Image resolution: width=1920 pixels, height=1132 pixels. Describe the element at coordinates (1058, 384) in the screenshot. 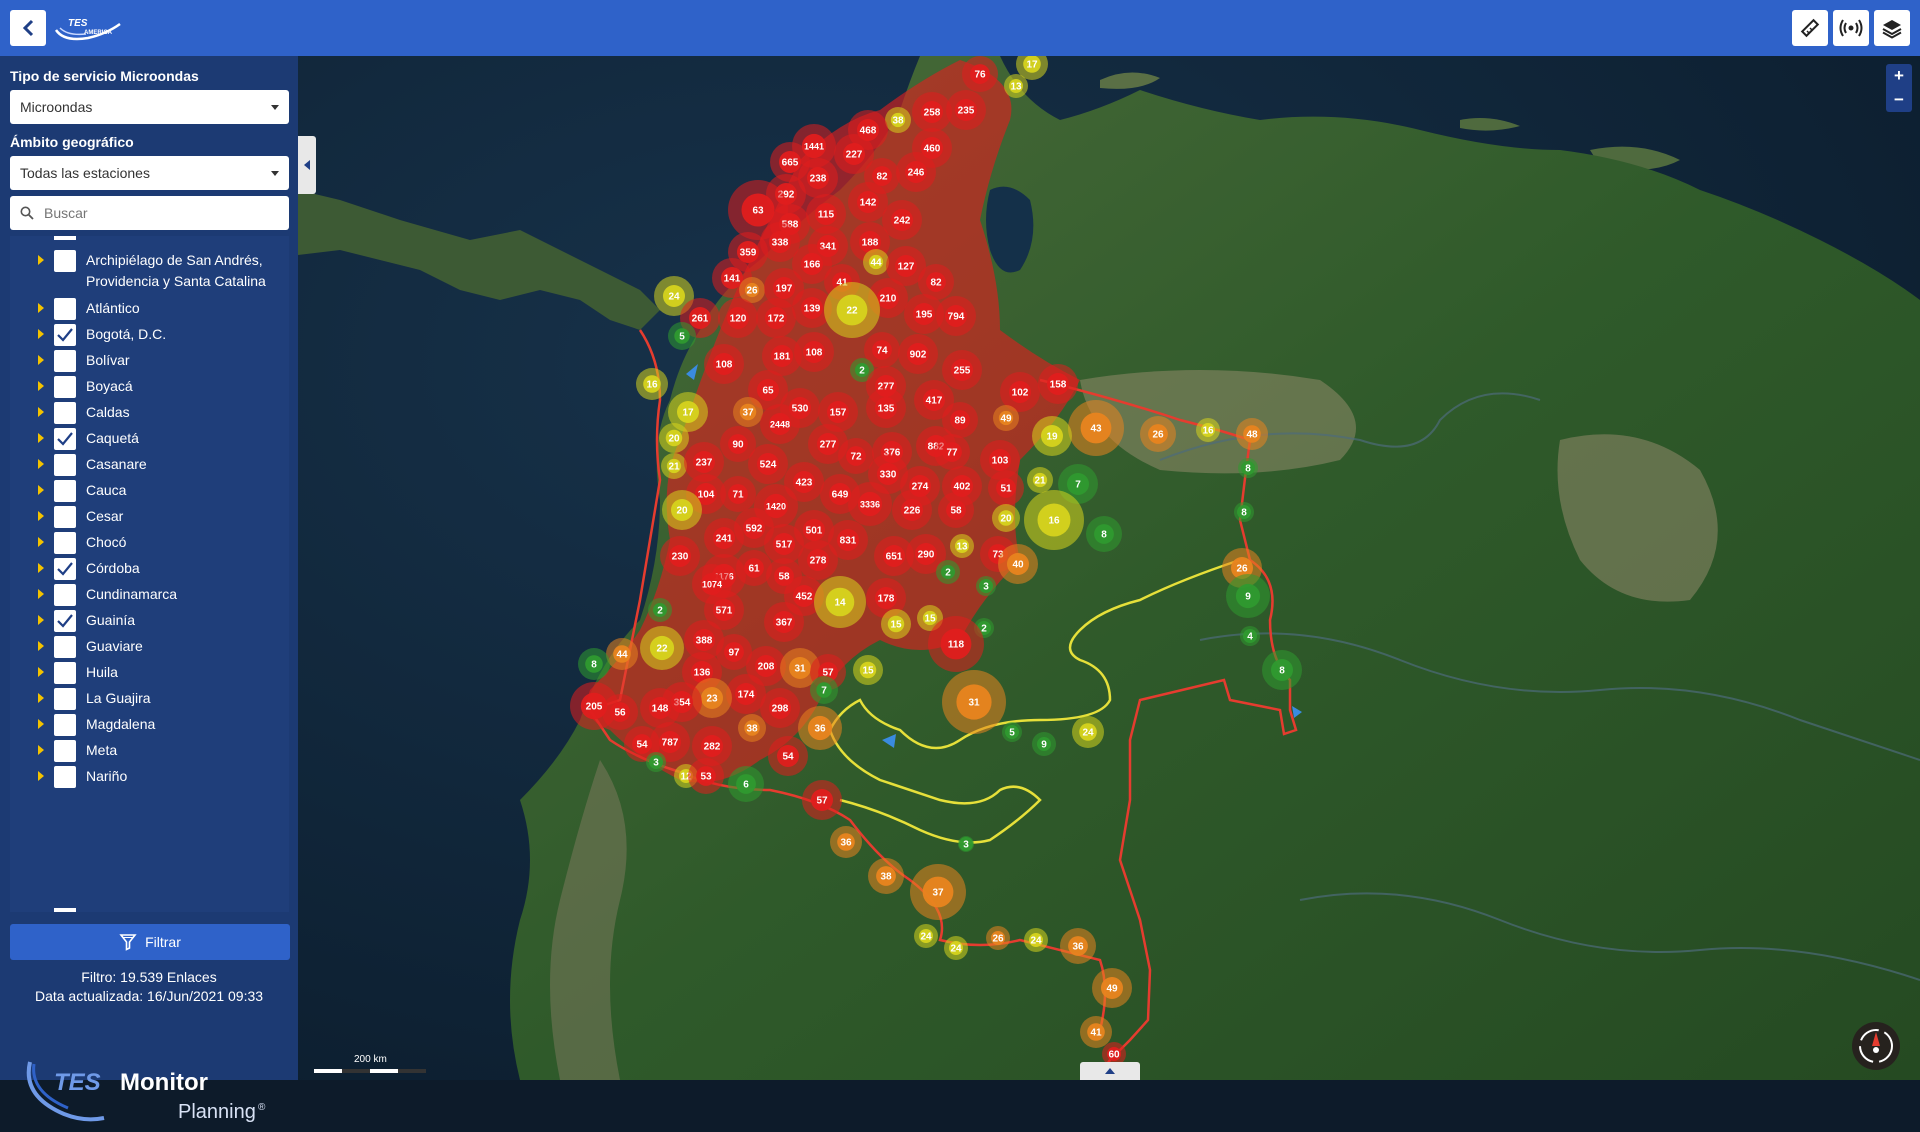

I see `cluster-marker: 158` at that location.